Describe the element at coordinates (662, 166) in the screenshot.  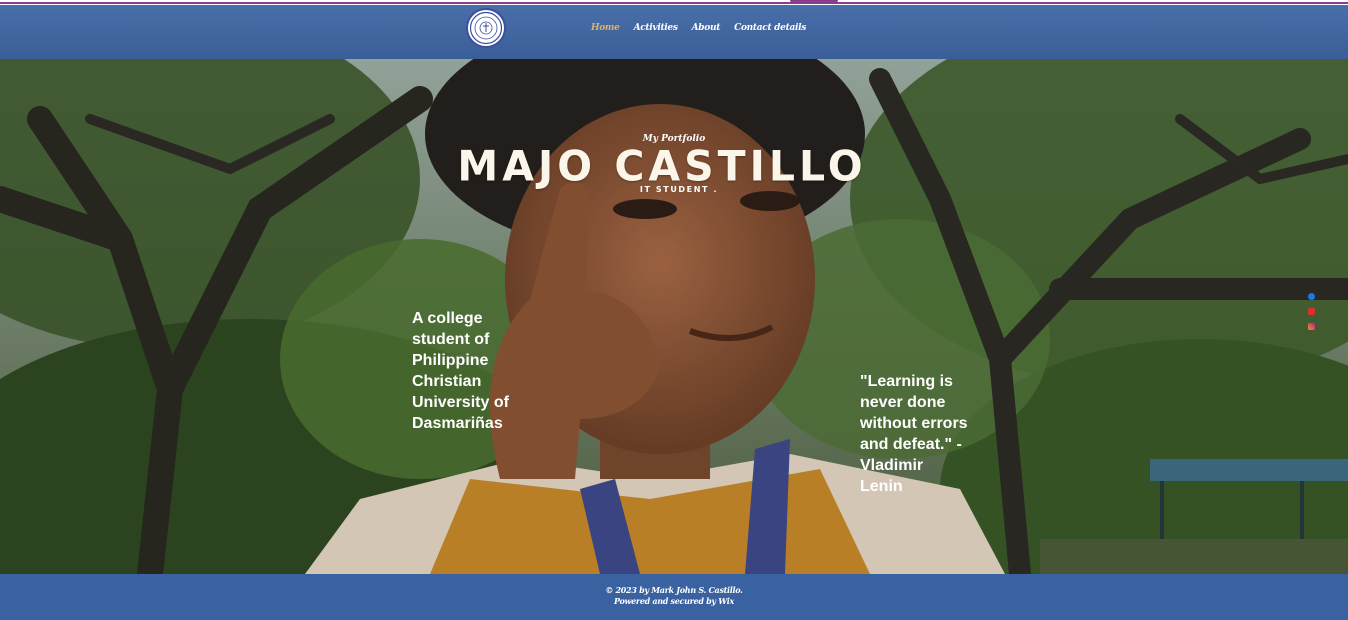
I see `hero-name-title: MAJO CASTILLO` at that location.